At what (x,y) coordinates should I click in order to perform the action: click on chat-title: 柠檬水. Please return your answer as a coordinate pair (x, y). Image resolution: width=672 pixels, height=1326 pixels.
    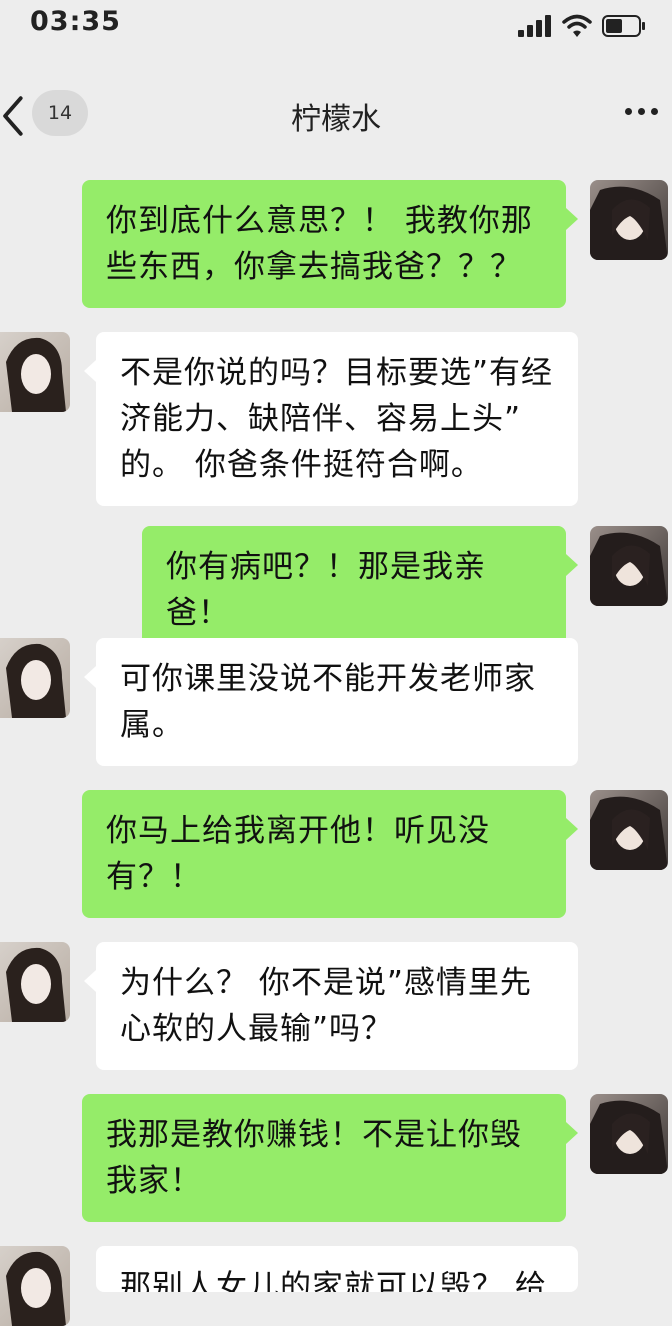
    Looking at the image, I should click on (336, 119).